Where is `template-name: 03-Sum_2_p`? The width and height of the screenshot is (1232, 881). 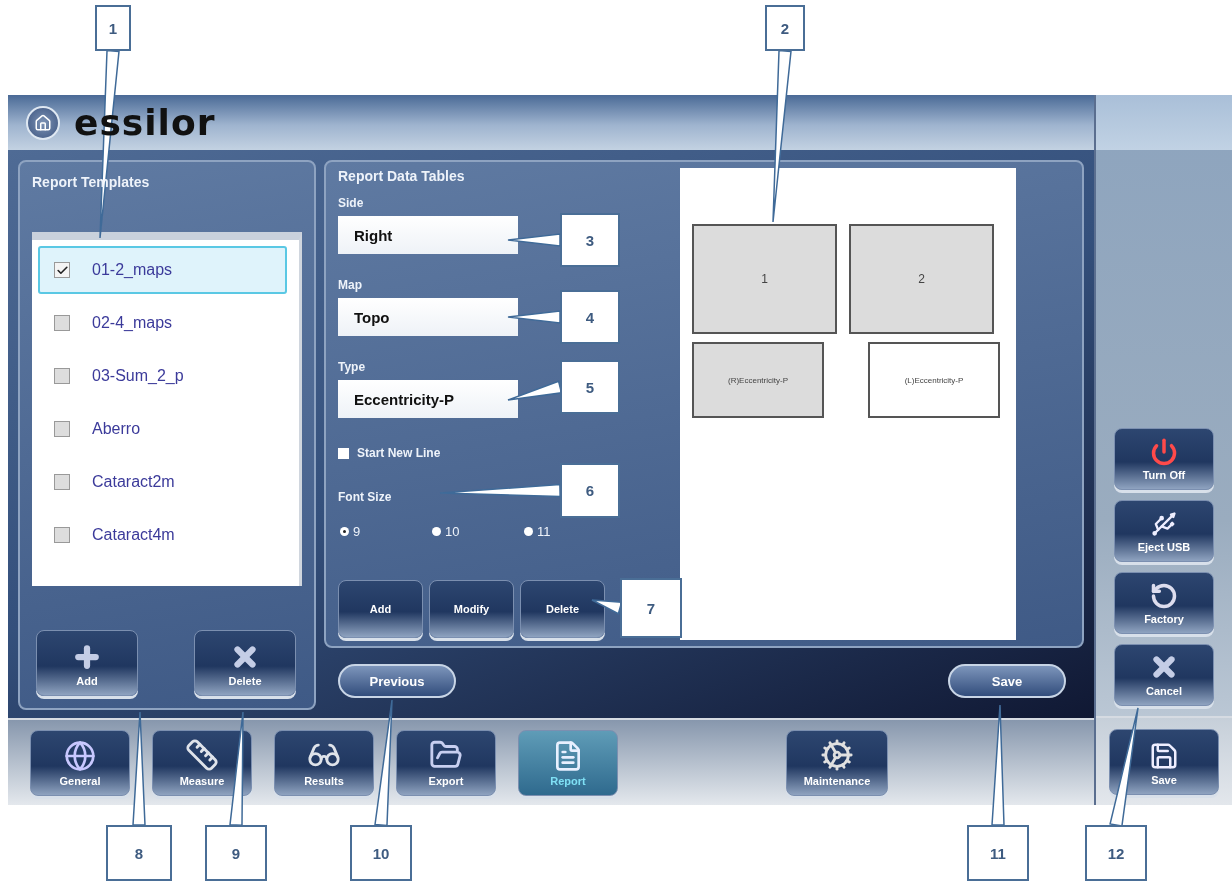 template-name: 03-Sum_2_p is located at coordinates (138, 376).